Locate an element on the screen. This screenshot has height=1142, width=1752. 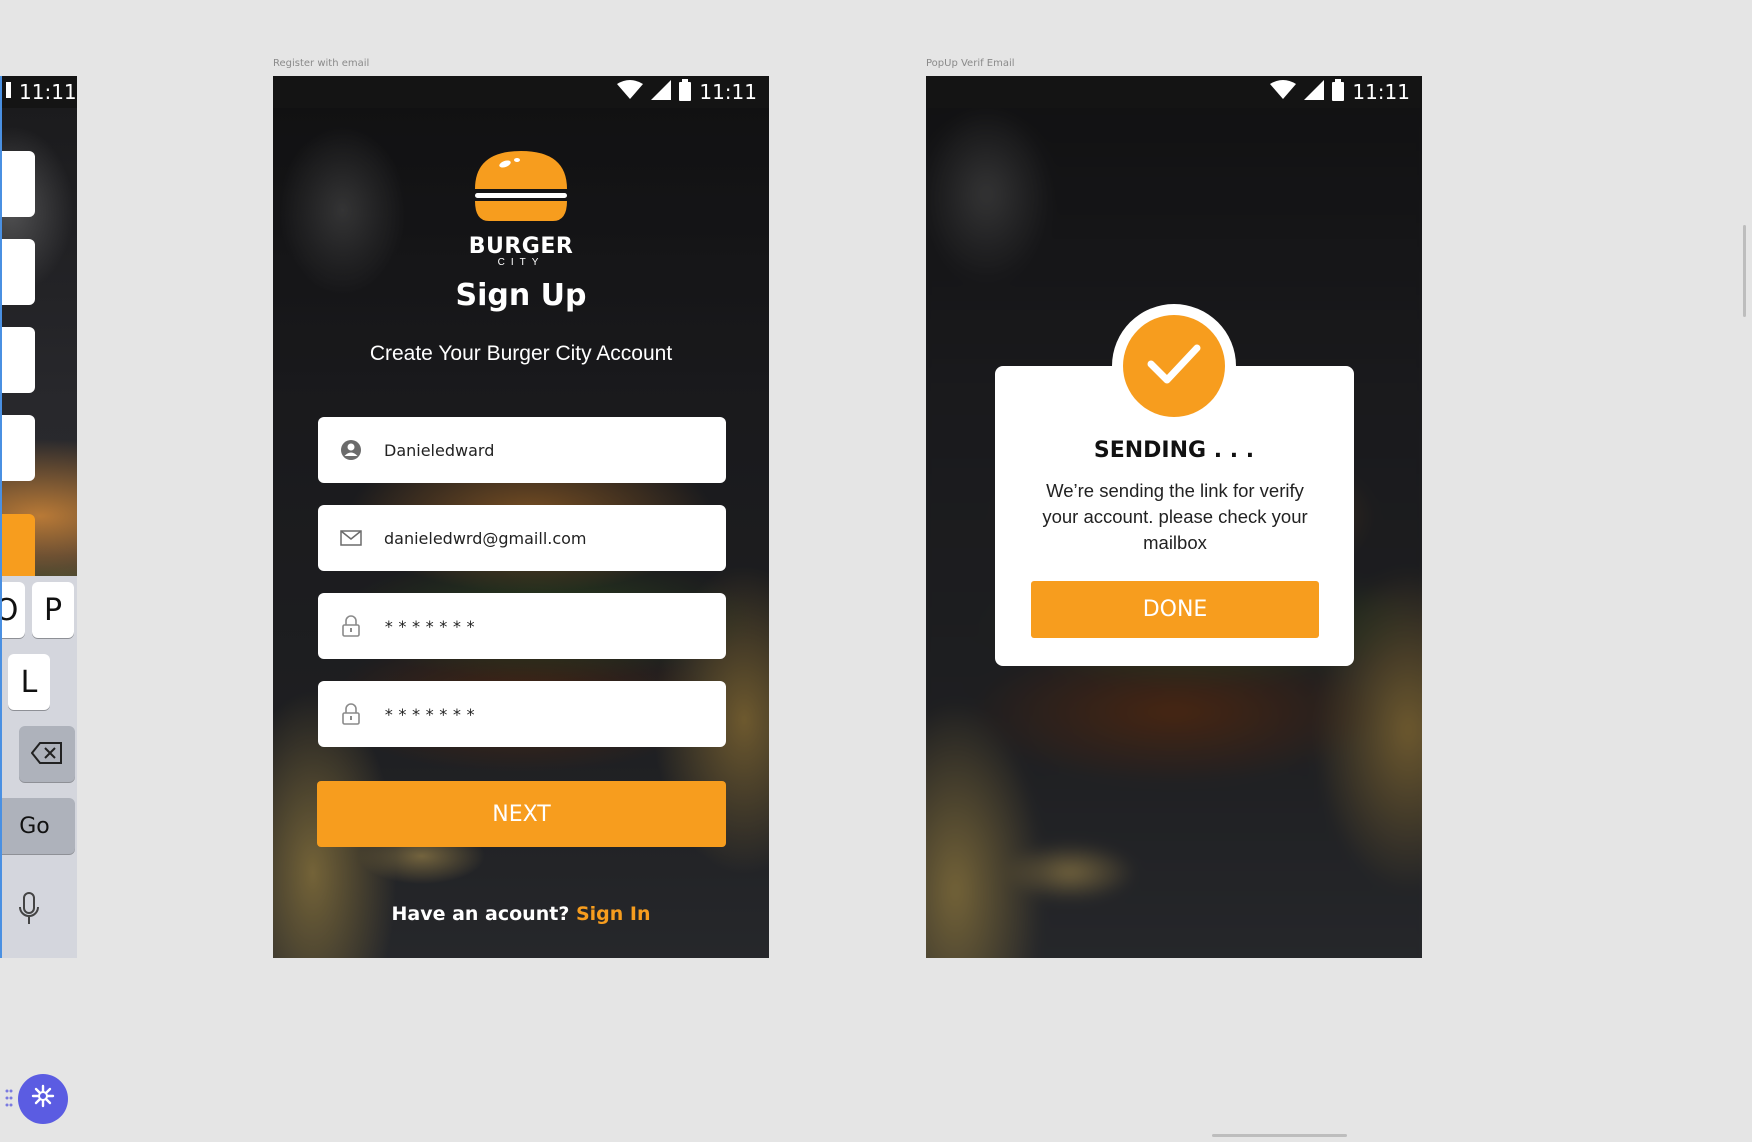
username-field: Danieledward is located at coordinates (522, 450).